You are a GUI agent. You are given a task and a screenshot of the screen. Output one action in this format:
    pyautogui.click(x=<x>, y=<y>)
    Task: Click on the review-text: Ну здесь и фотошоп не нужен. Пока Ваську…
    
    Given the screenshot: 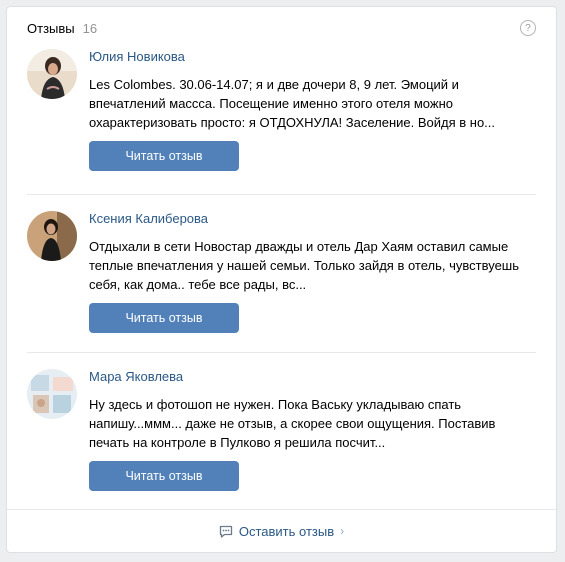 What is the action you would take?
    pyautogui.click(x=292, y=423)
    